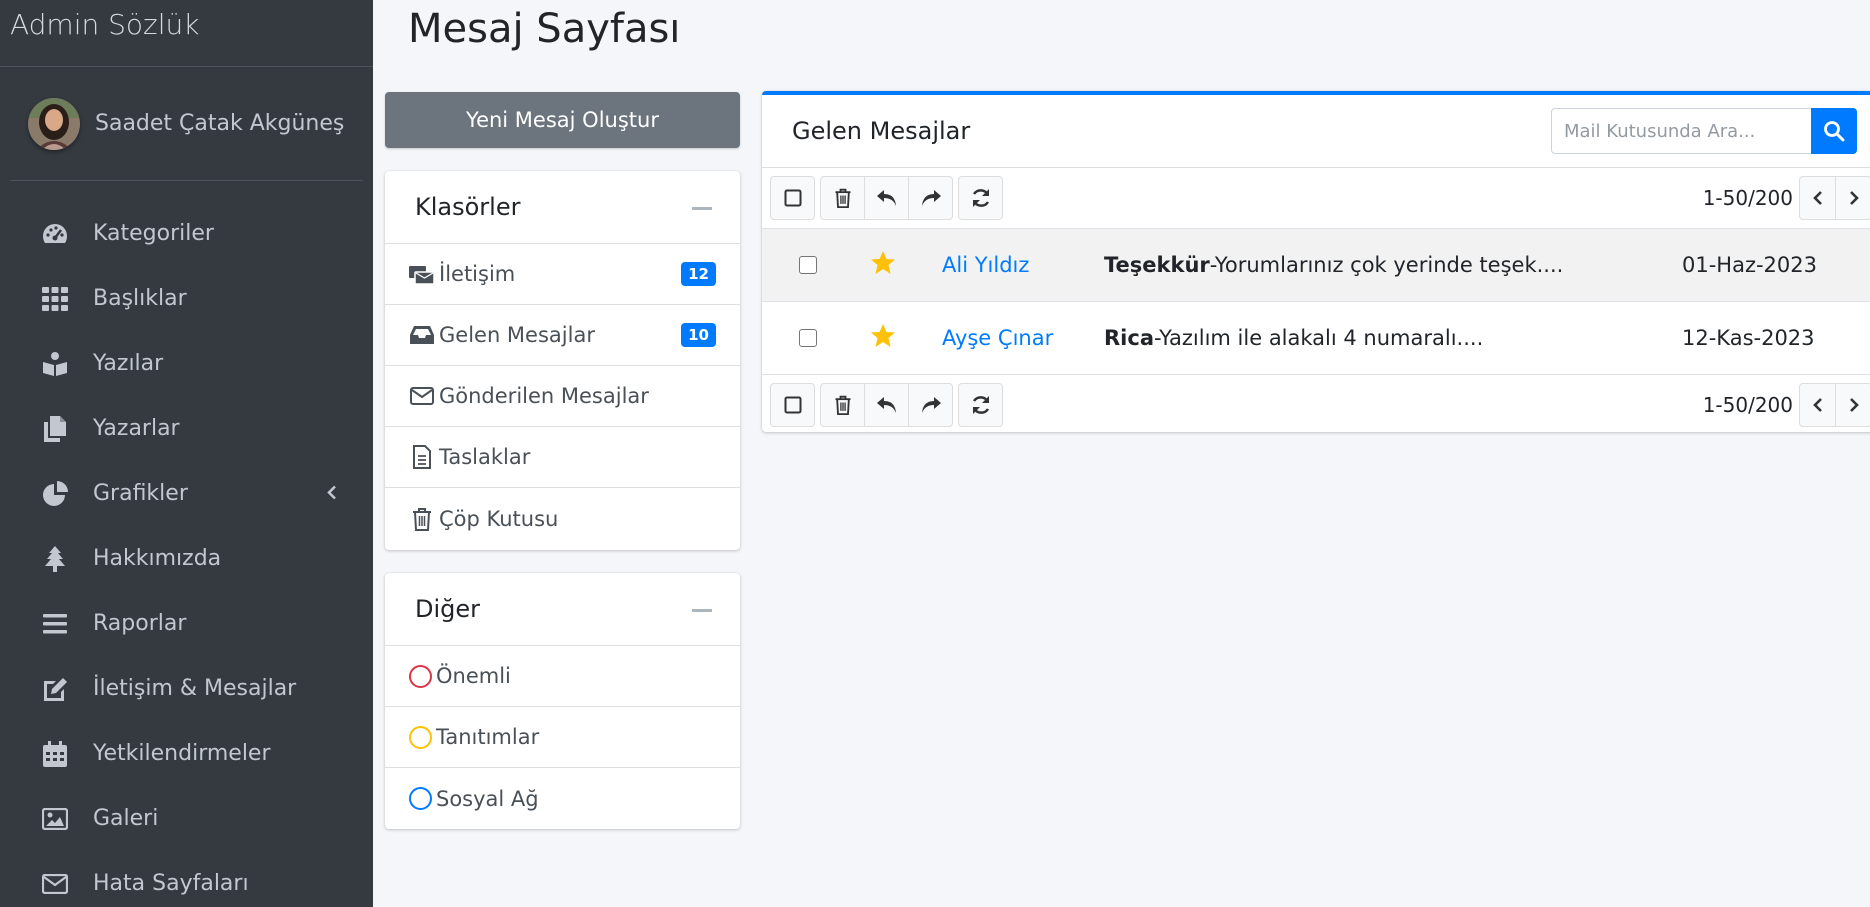  Describe the element at coordinates (562, 120) in the screenshot. I see `compose-button: Yeni Mesaj Oluştur` at that location.